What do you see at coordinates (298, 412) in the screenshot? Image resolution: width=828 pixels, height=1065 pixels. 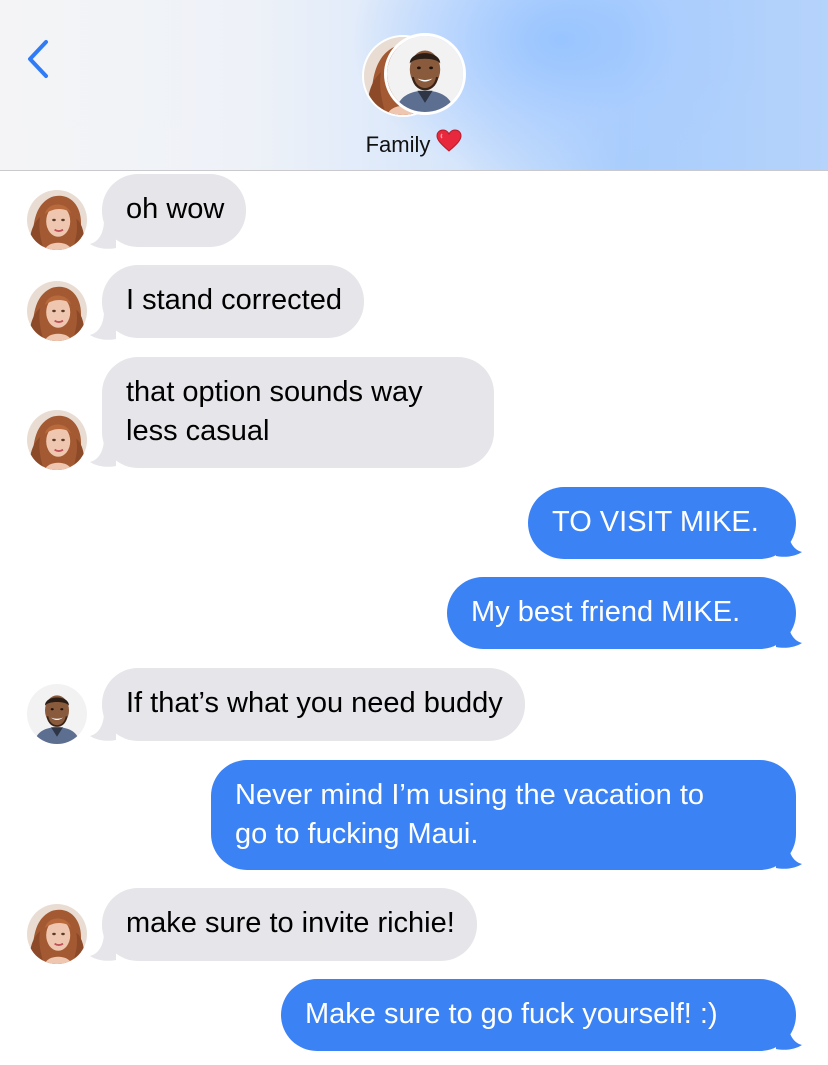 I see `incoming-message: that option sounds way less casual` at bounding box center [298, 412].